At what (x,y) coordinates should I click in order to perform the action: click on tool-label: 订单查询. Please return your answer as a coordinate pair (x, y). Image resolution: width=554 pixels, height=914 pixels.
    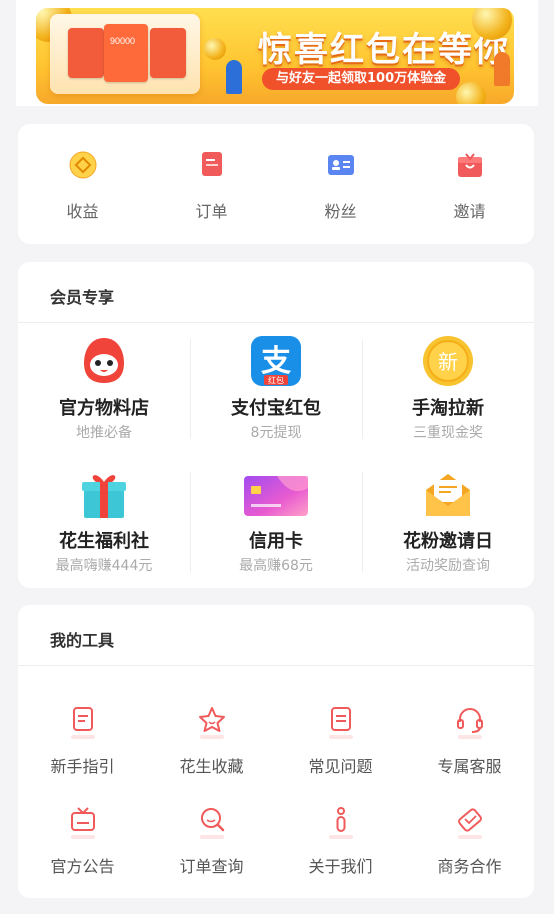
    Looking at the image, I should click on (211, 866).